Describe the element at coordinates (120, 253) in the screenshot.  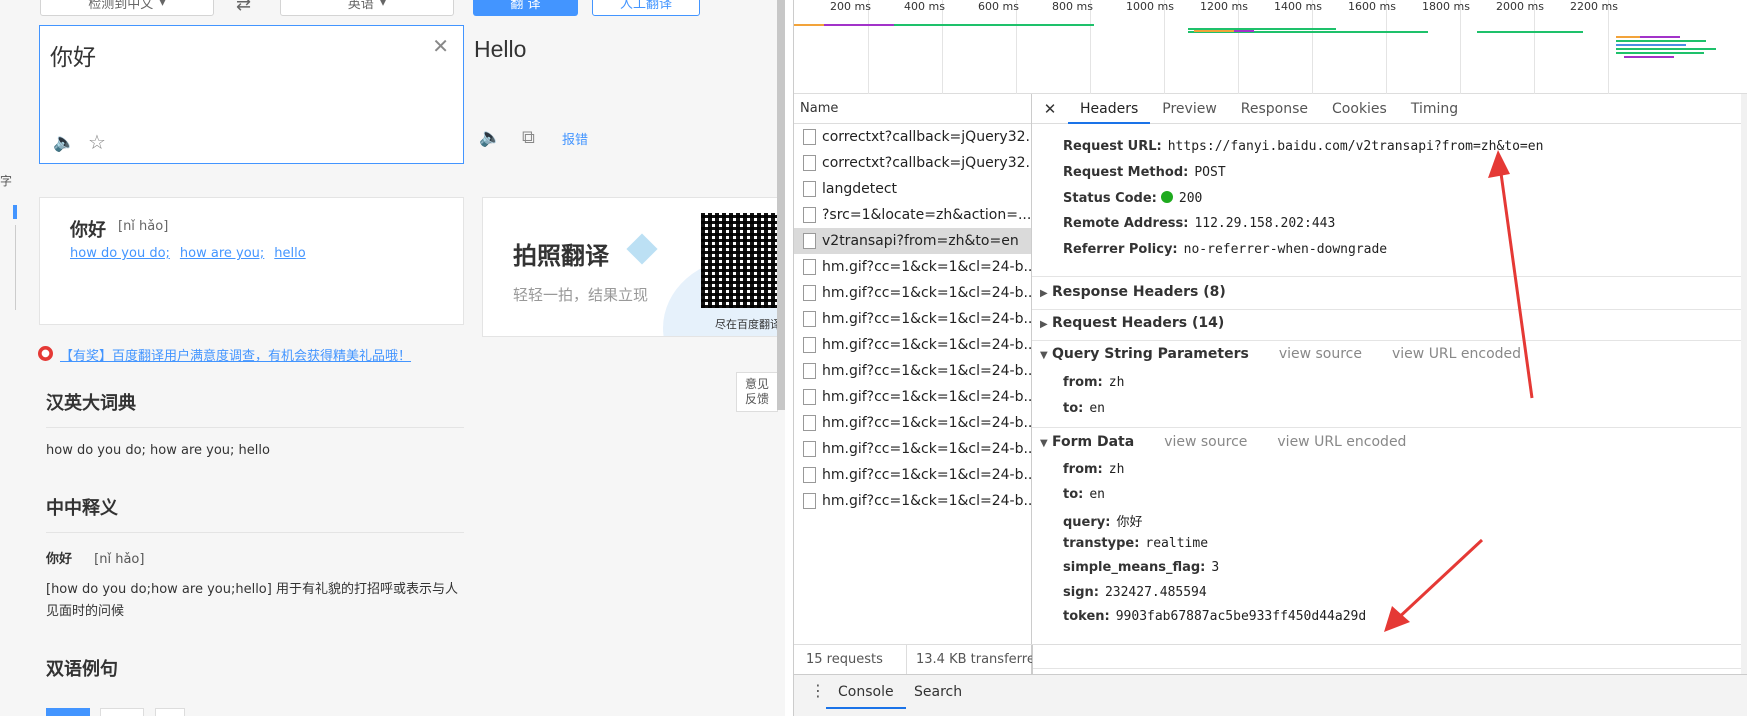
I see `meaning-link: how do you do;` at that location.